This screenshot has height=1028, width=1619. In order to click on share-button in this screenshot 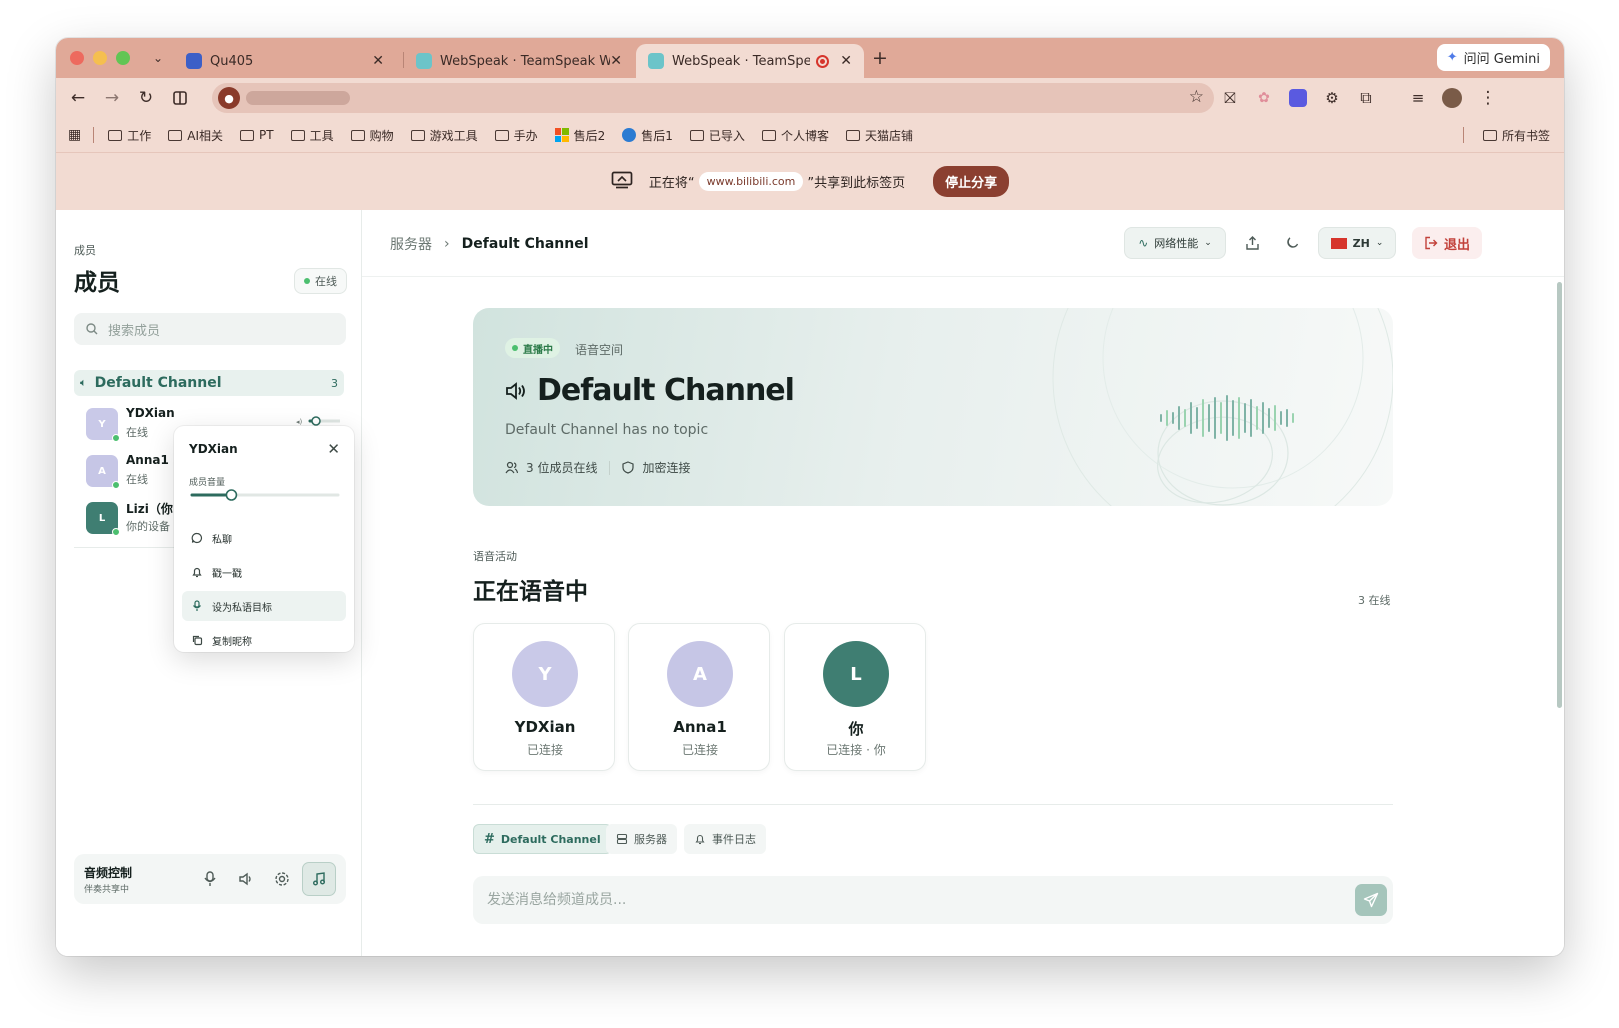, I will do `click(1252, 243)`.